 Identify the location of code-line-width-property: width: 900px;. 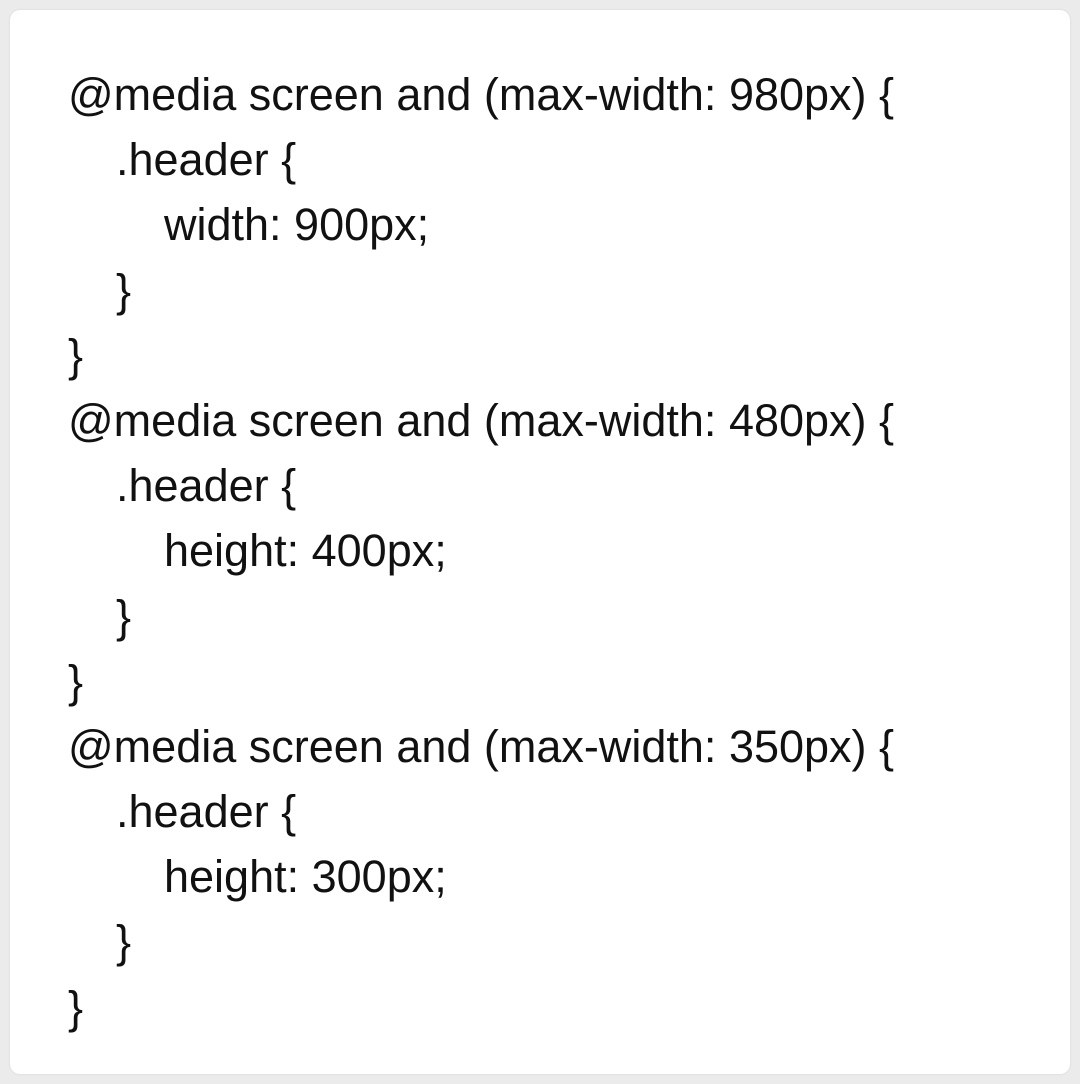
(297, 225).